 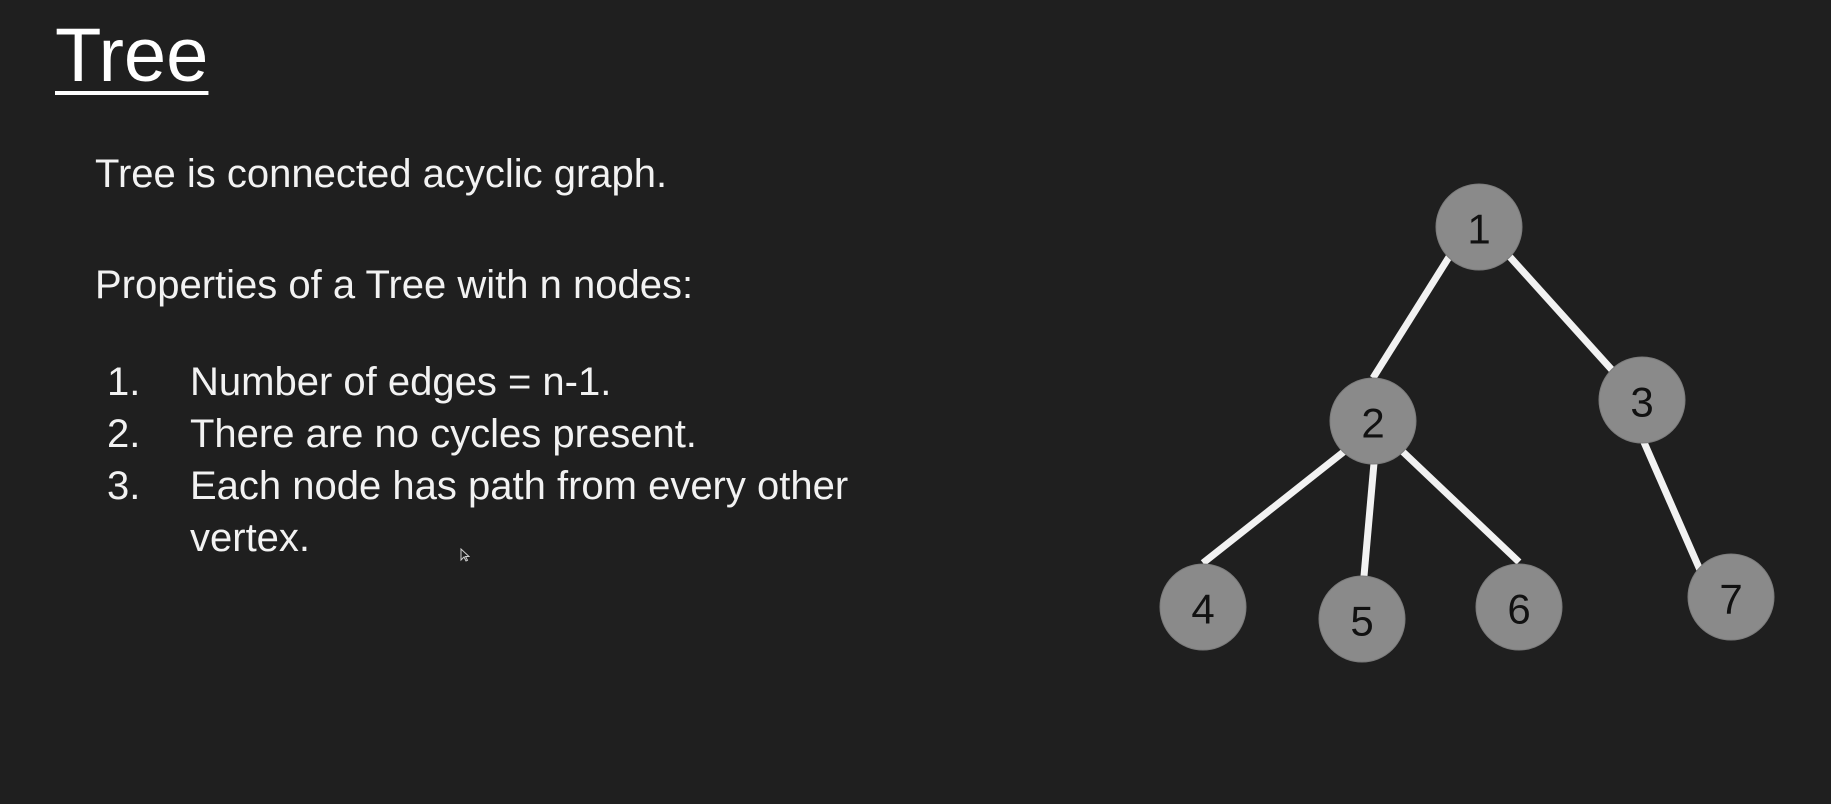 What do you see at coordinates (1202, 609) in the screenshot?
I see `node-label: 4` at bounding box center [1202, 609].